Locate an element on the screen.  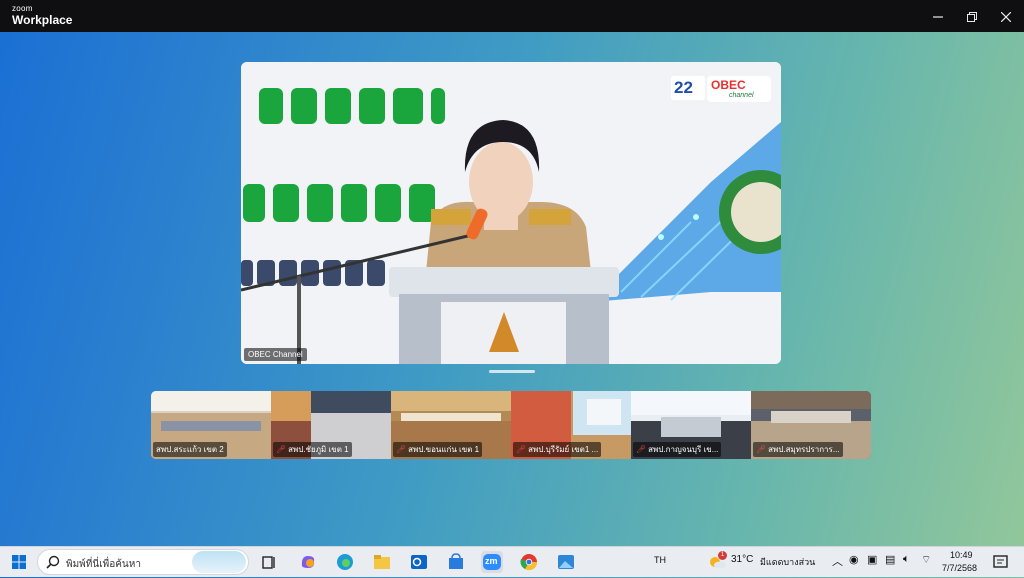
participant-name: 🎤︎ สพป.ชัยภูมิ เขต 1 is located at coordinates (312, 449).